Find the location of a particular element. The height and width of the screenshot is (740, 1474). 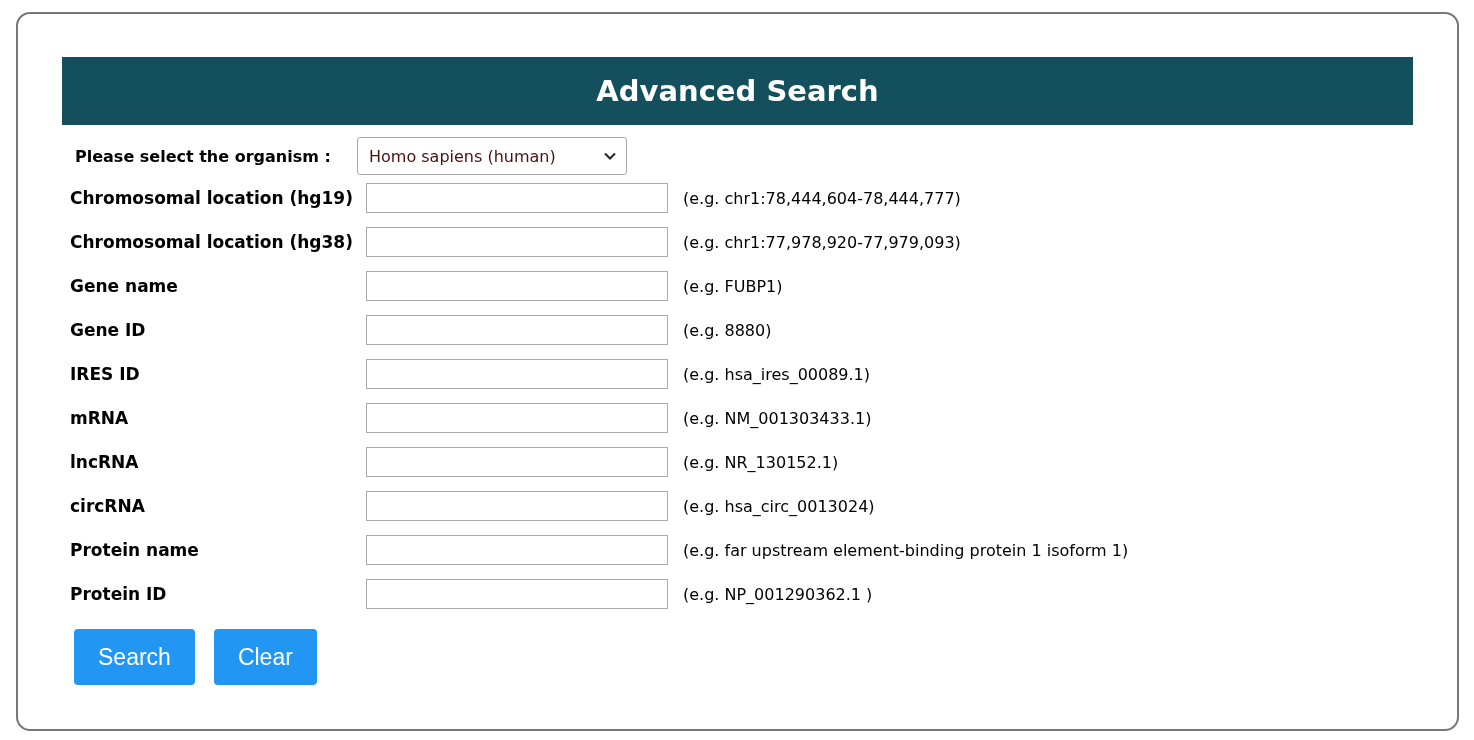

example-hint: (e.g. far upstream element-binding protein 1 isoform 1) is located at coordinates (906, 550).